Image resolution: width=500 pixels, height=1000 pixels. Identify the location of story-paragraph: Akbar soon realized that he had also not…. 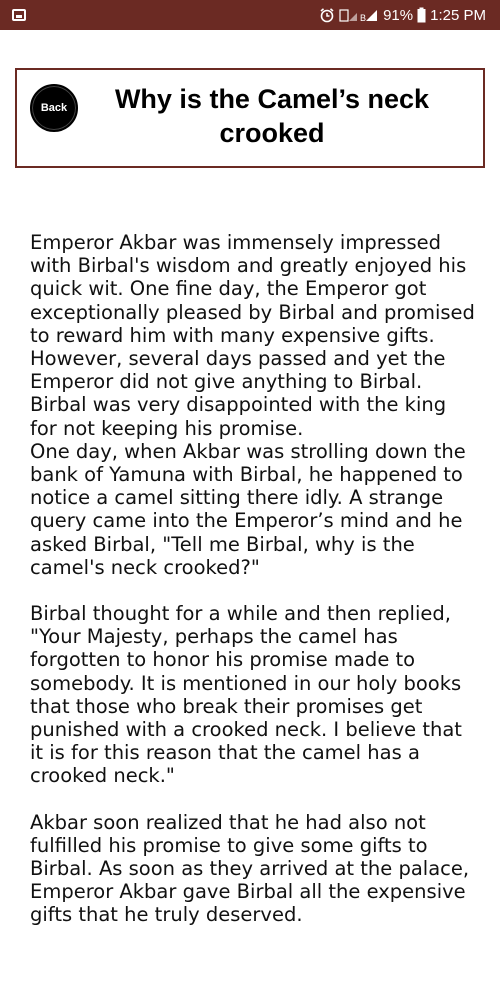
(250, 868).